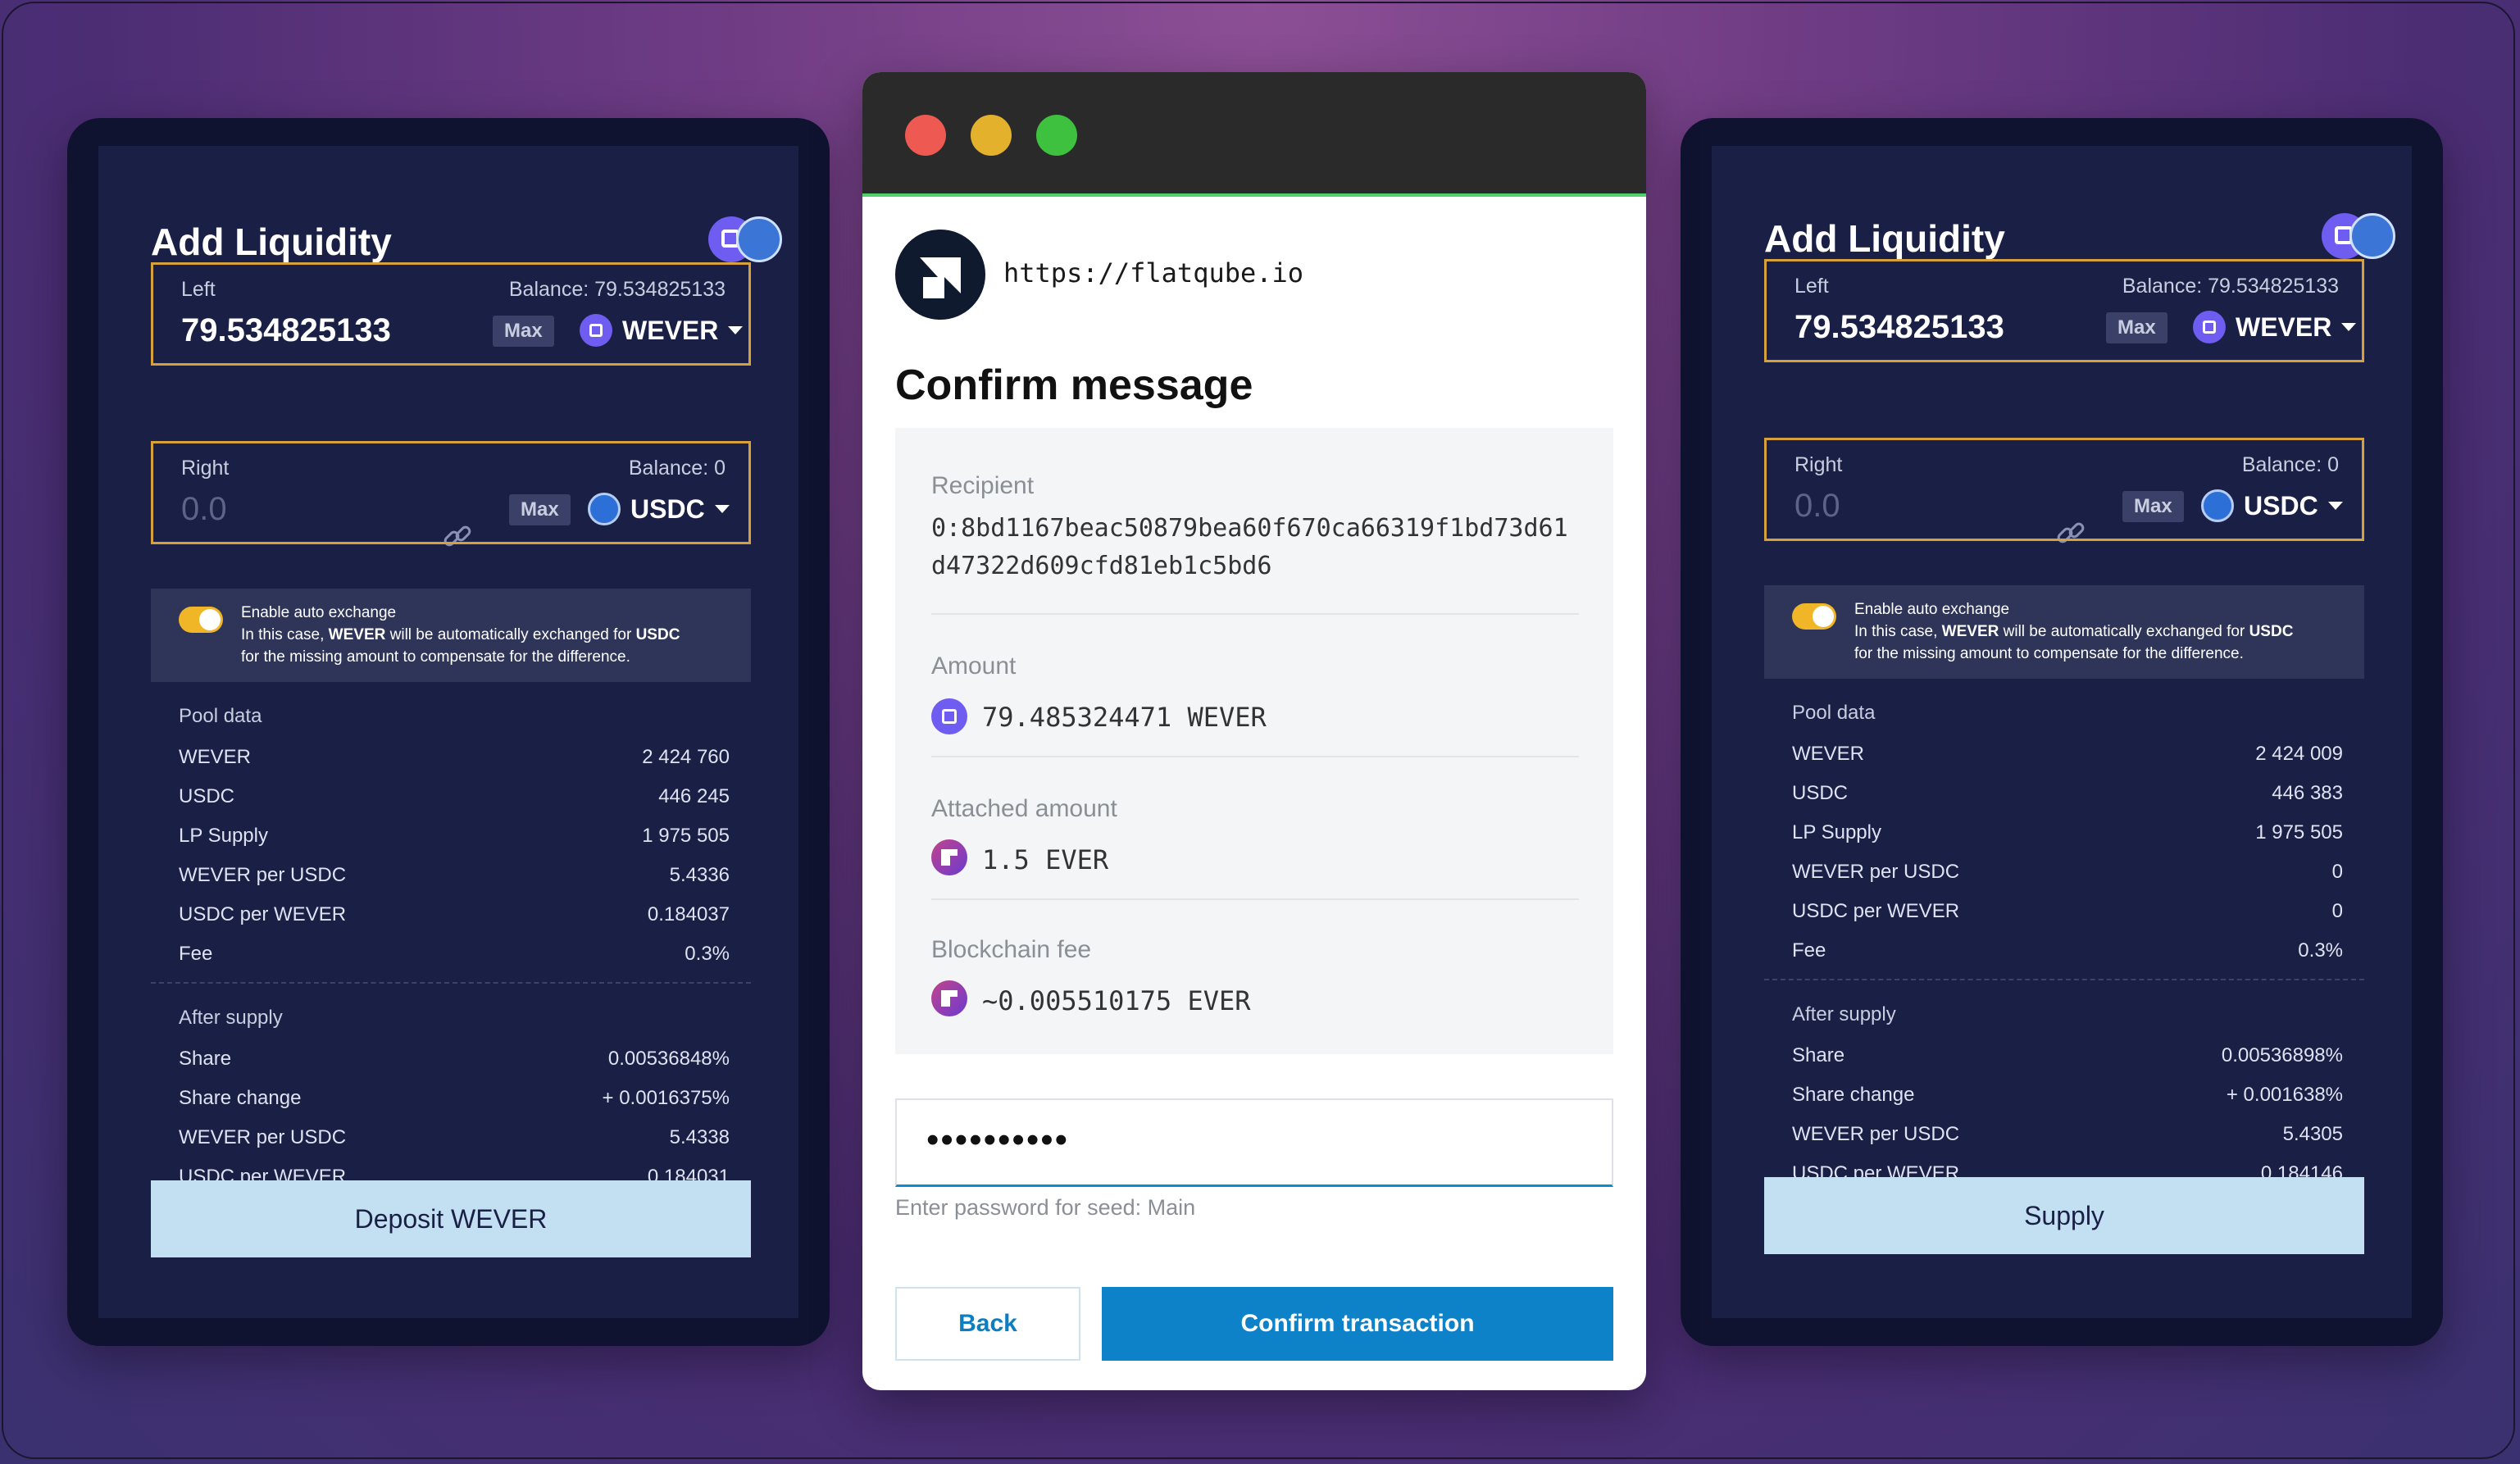  I want to click on data-row: WEVER 2 424 009, so click(2064, 754).